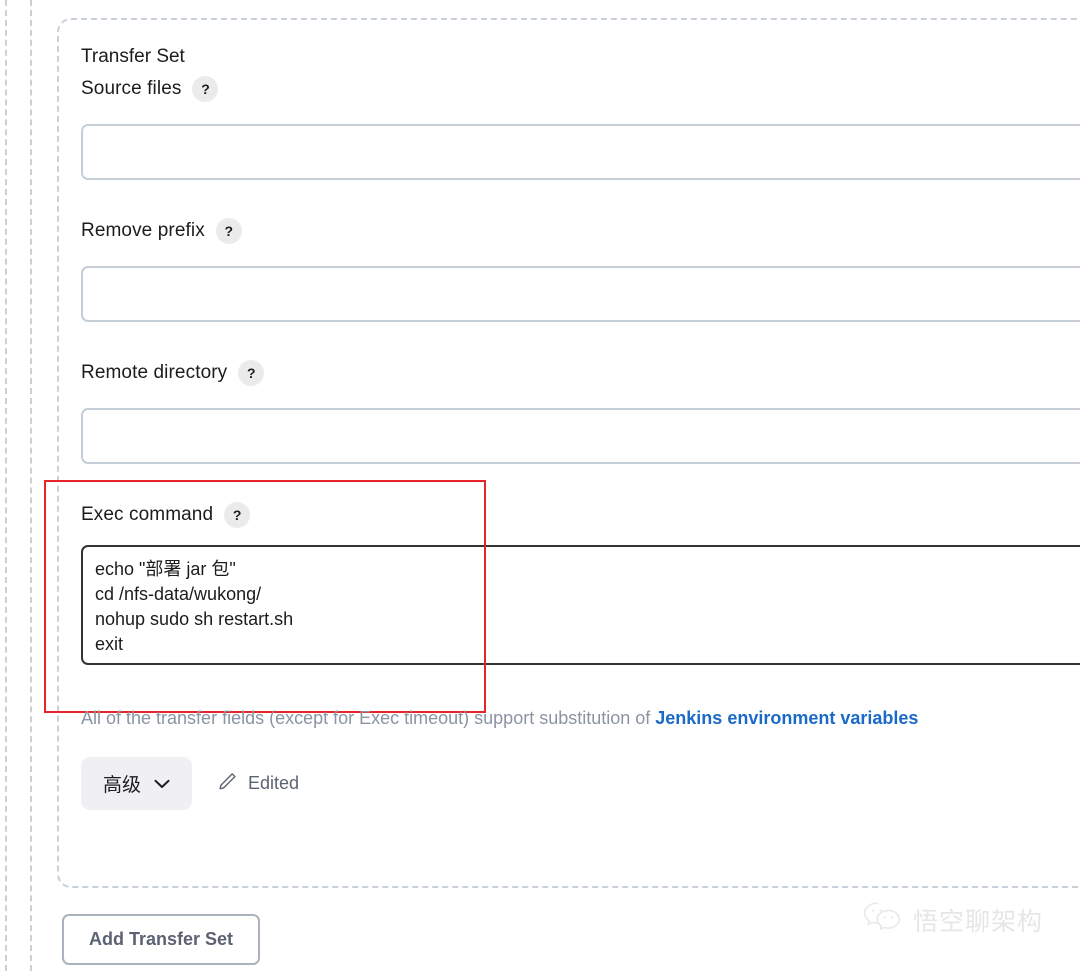 The height and width of the screenshot is (971, 1080). What do you see at coordinates (154, 372) in the screenshot?
I see `remote-directory-label: Remote directory` at bounding box center [154, 372].